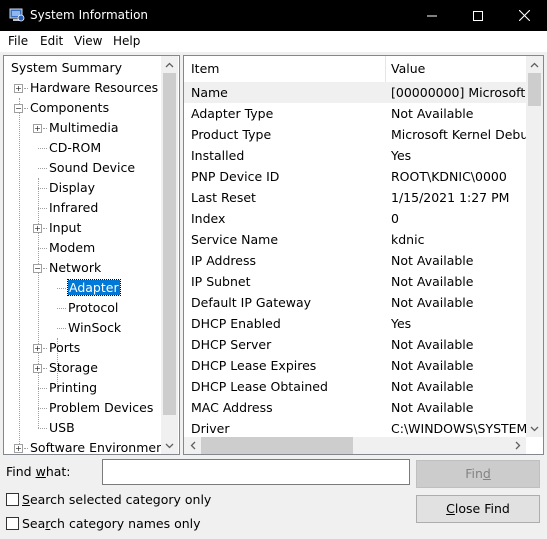 The height and width of the screenshot is (539, 547). What do you see at coordinates (51, 41) in the screenshot?
I see `menu-edit: Edit` at bounding box center [51, 41].